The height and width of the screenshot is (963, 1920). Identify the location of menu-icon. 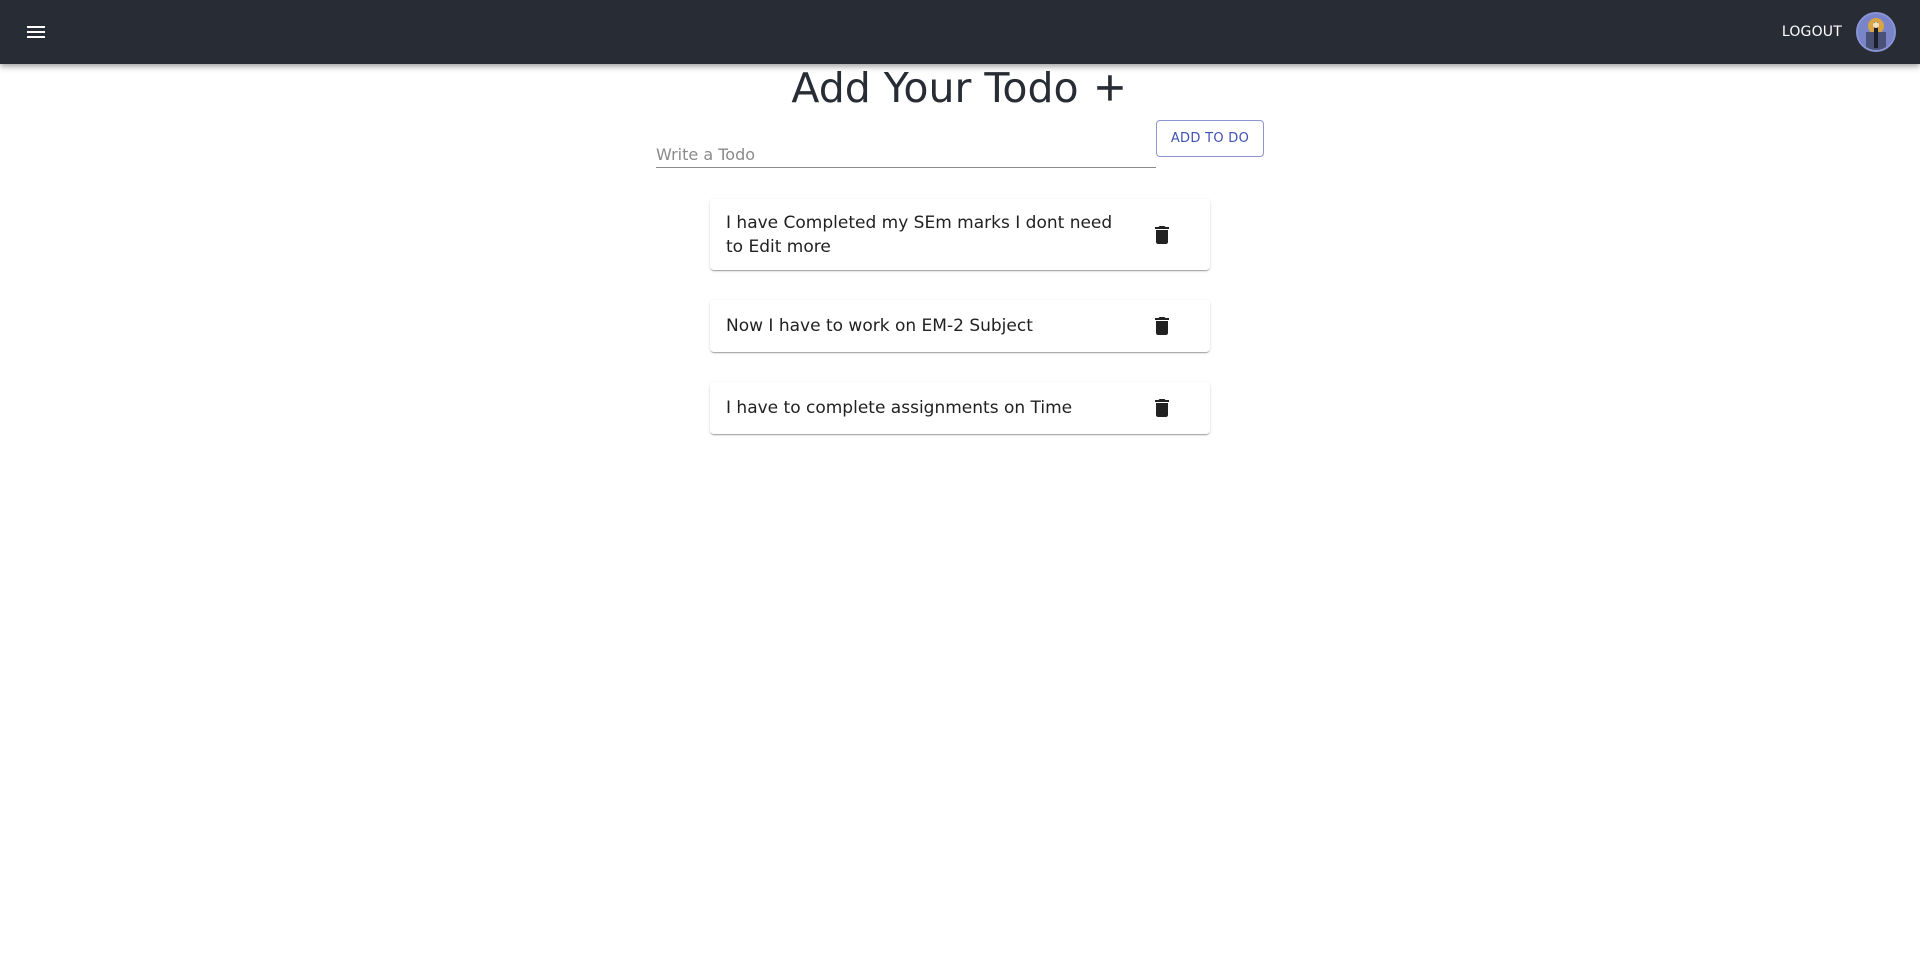
(36, 32).